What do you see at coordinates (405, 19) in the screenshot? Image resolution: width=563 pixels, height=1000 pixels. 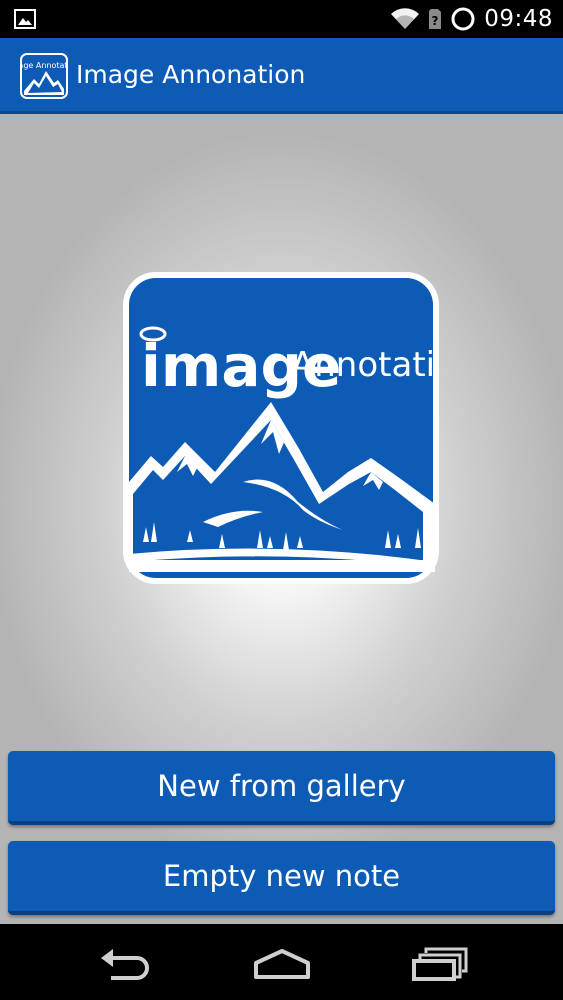 I see `wifi-icon` at bounding box center [405, 19].